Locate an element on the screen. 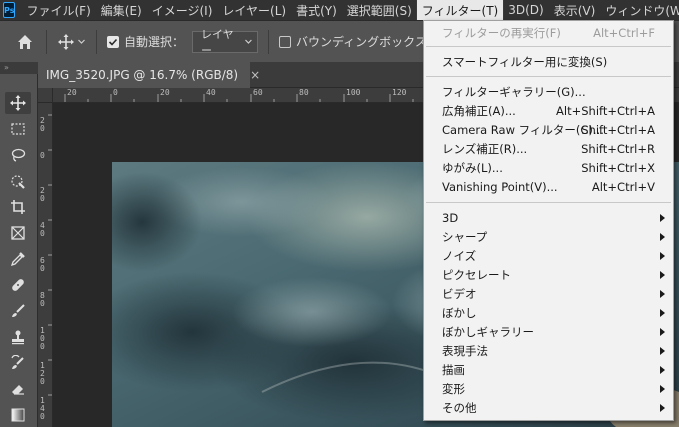 The height and width of the screenshot is (427, 679). document-tab: IMG_3520.JPG @ 16.7% (RGB/8) × is located at coordinates (149, 75).